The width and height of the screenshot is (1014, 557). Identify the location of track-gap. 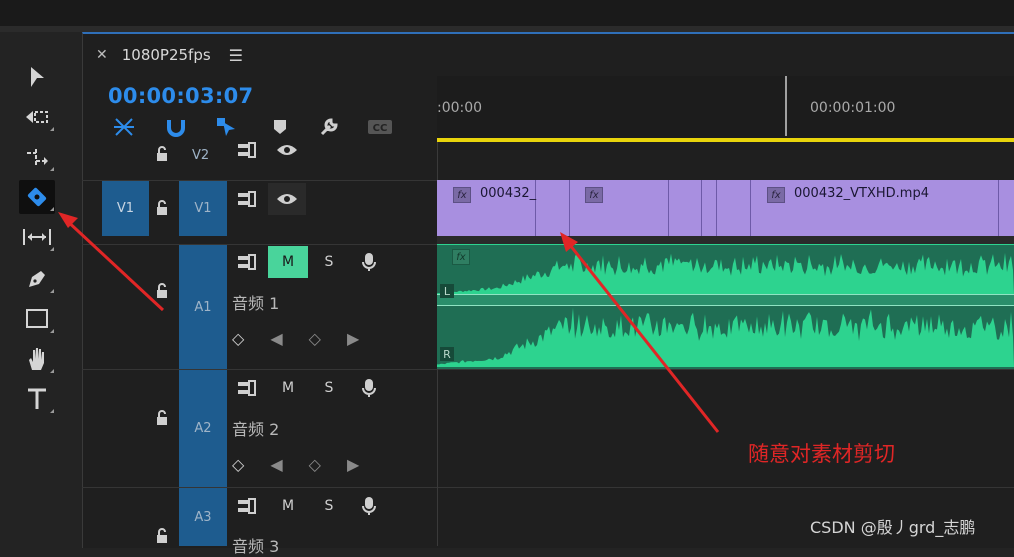
(725, 240).